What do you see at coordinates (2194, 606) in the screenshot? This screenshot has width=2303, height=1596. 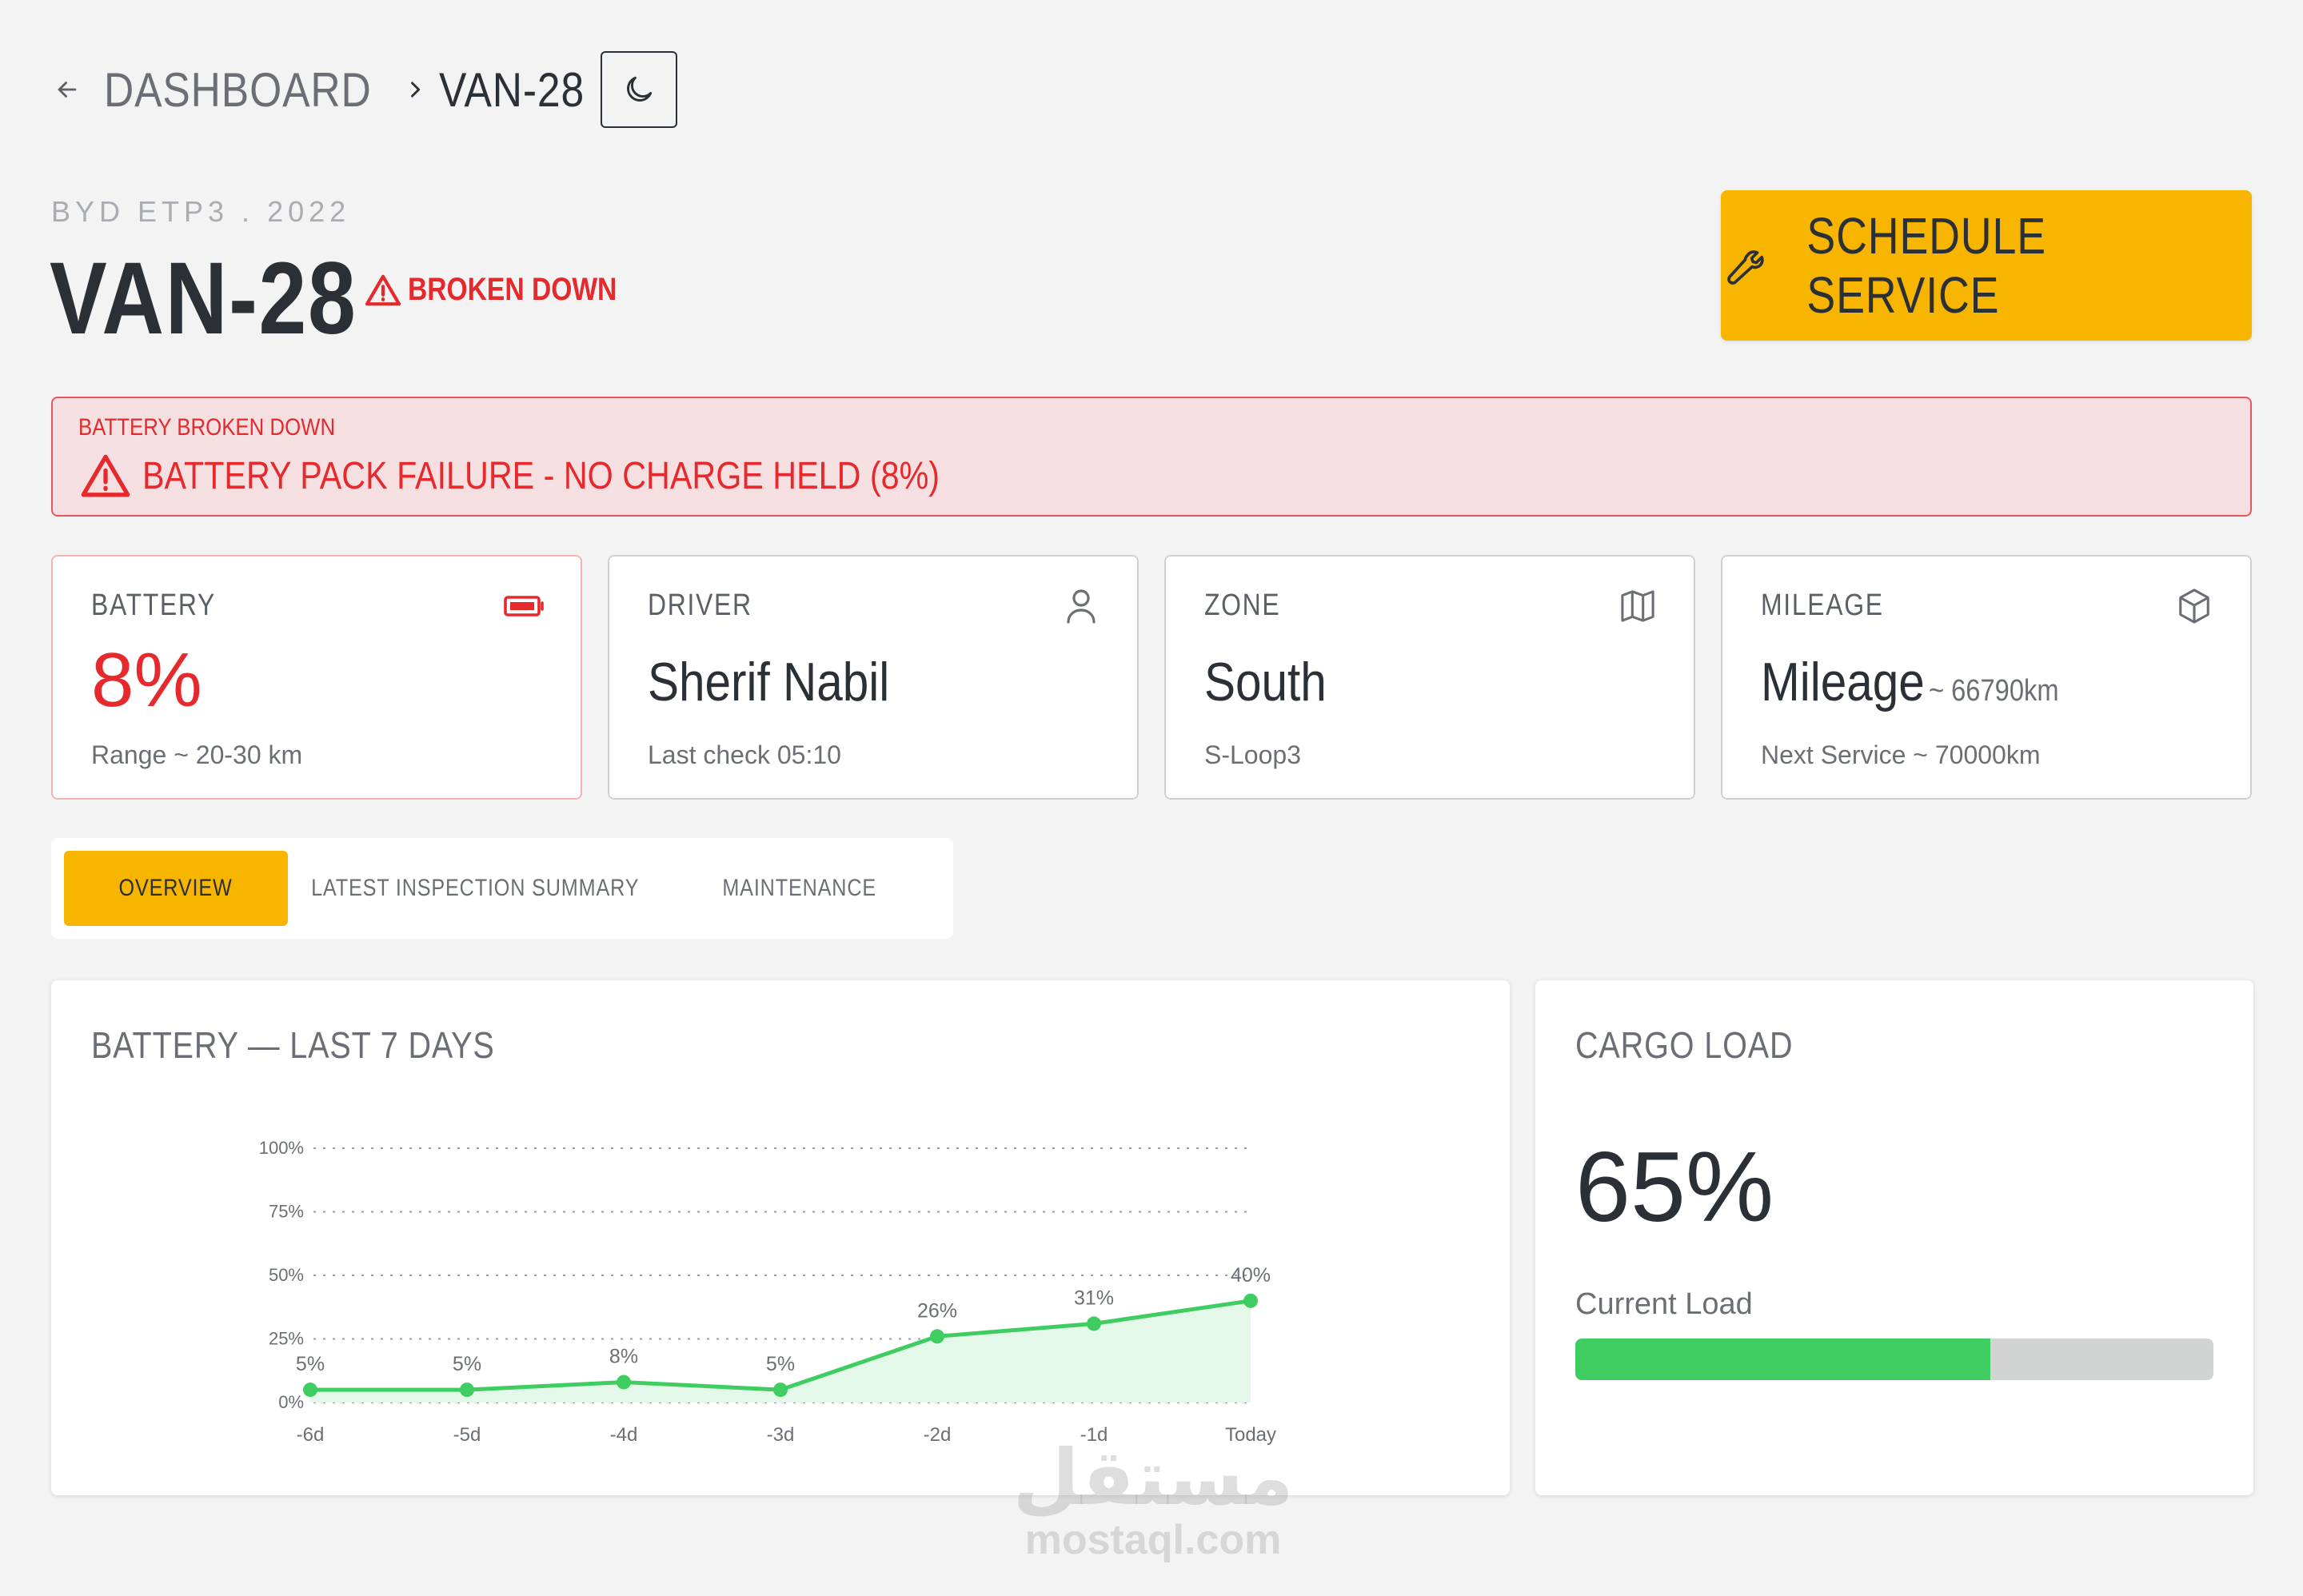 I see `box-icon` at bounding box center [2194, 606].